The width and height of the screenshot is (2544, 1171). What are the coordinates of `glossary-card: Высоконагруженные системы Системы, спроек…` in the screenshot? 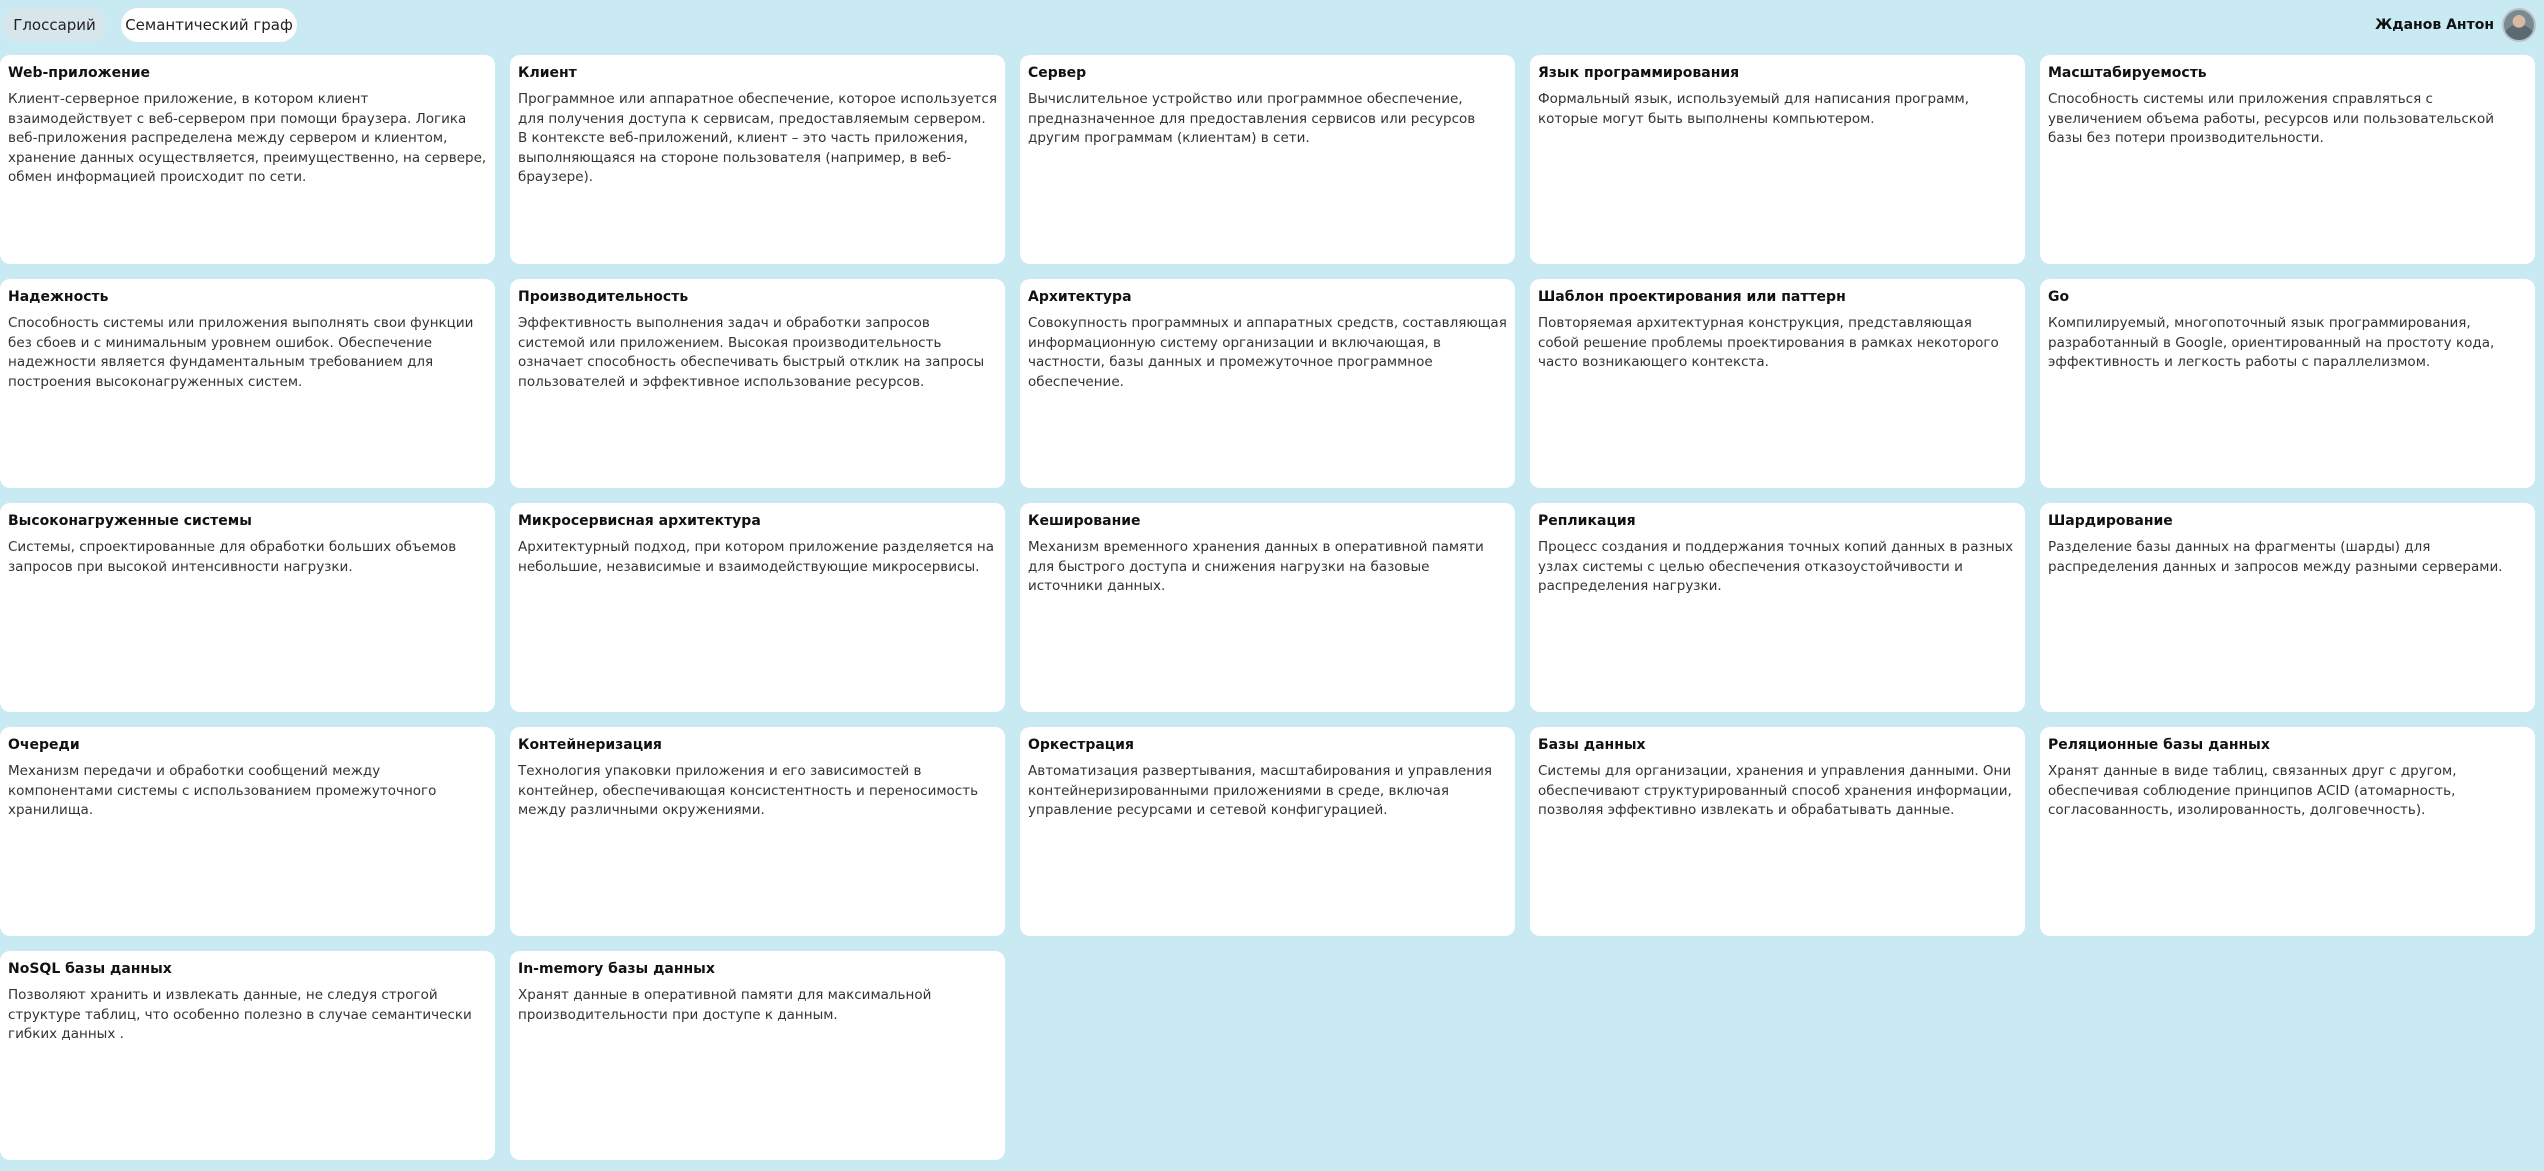 It's located at (247, 607).